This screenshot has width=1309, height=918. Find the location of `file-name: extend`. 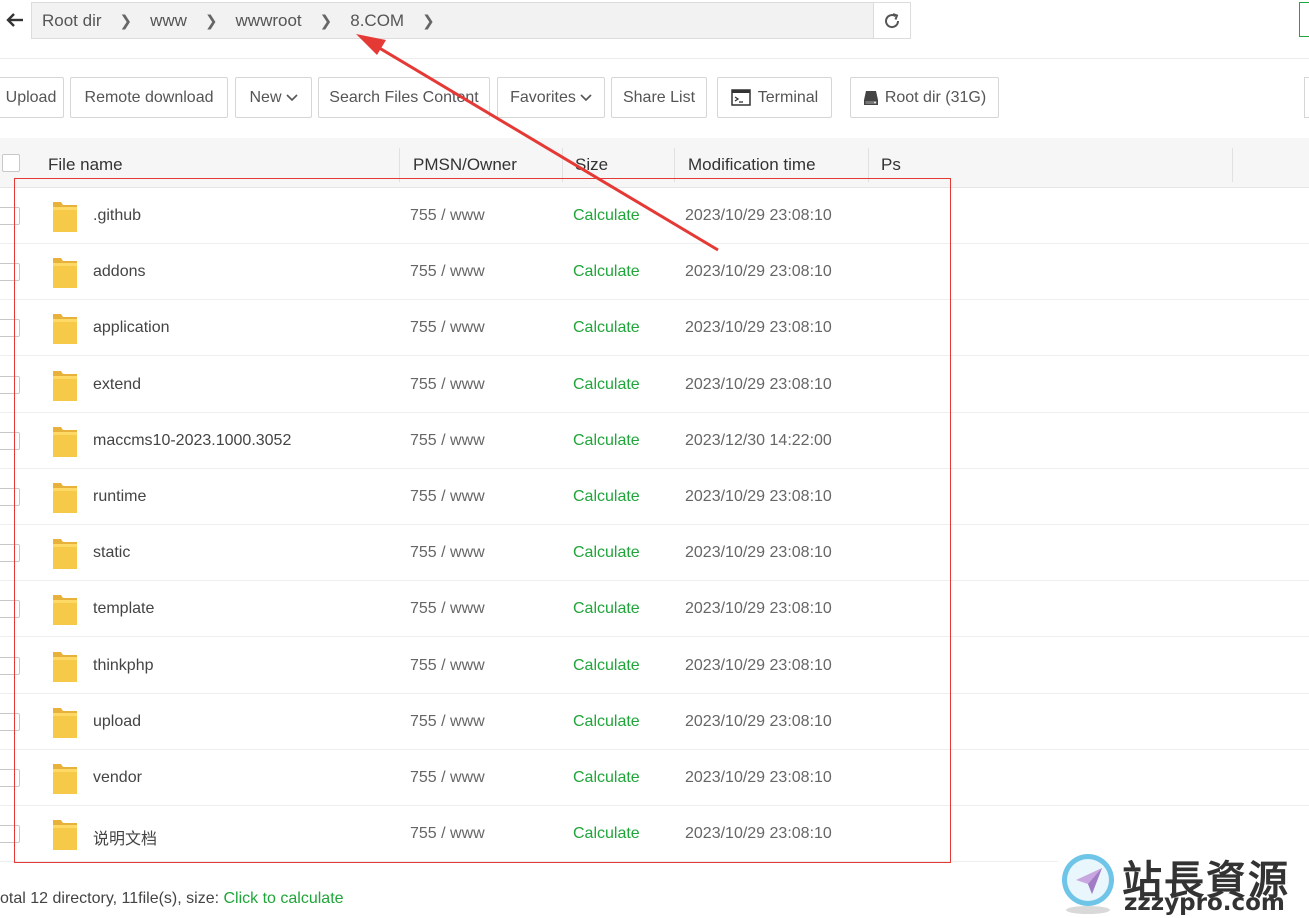

file-name: extend is located at coordinates (117, 385).